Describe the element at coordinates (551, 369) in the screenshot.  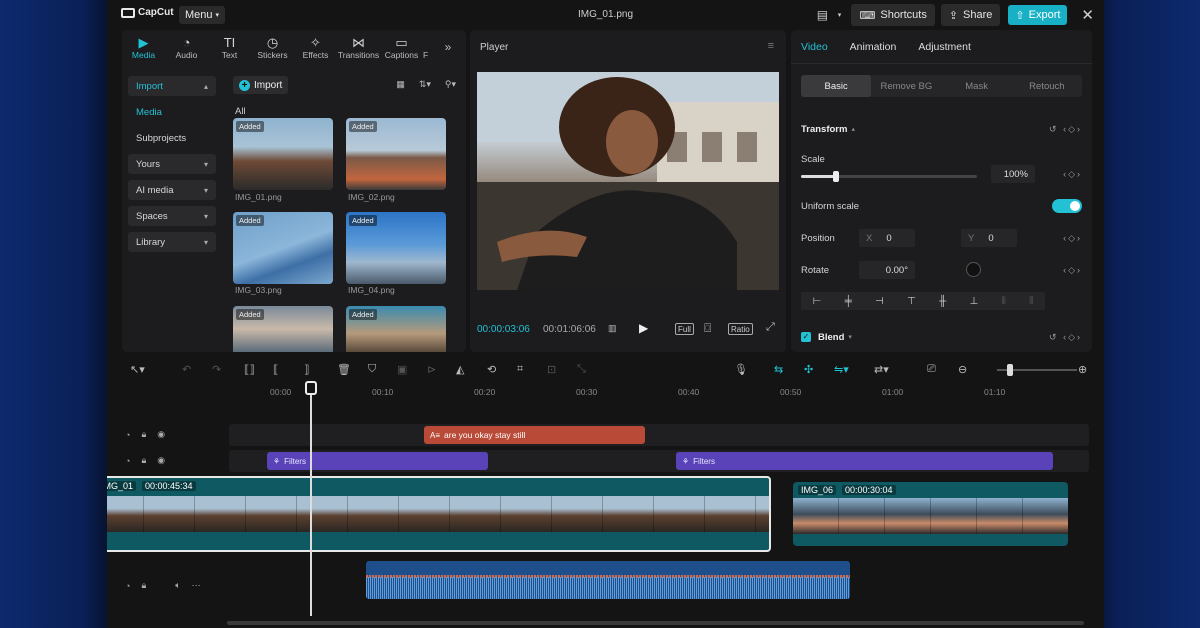
I see `auto-reframe-icon: ⊡` at that location.